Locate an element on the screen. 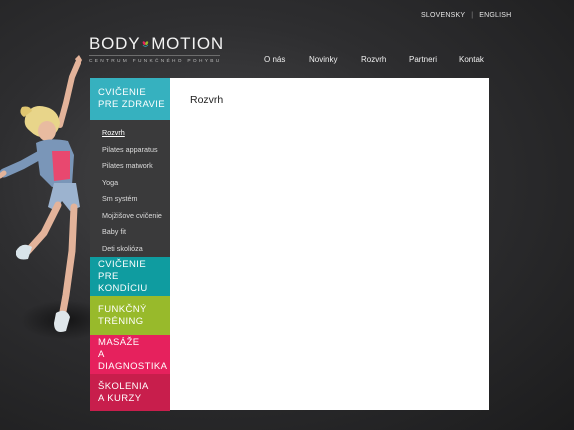 The image size is (574, 430). sidebar-section-skolenia-a-kurzy: ŠKOLENIA A KURZY is located at coordinates (130, 392).